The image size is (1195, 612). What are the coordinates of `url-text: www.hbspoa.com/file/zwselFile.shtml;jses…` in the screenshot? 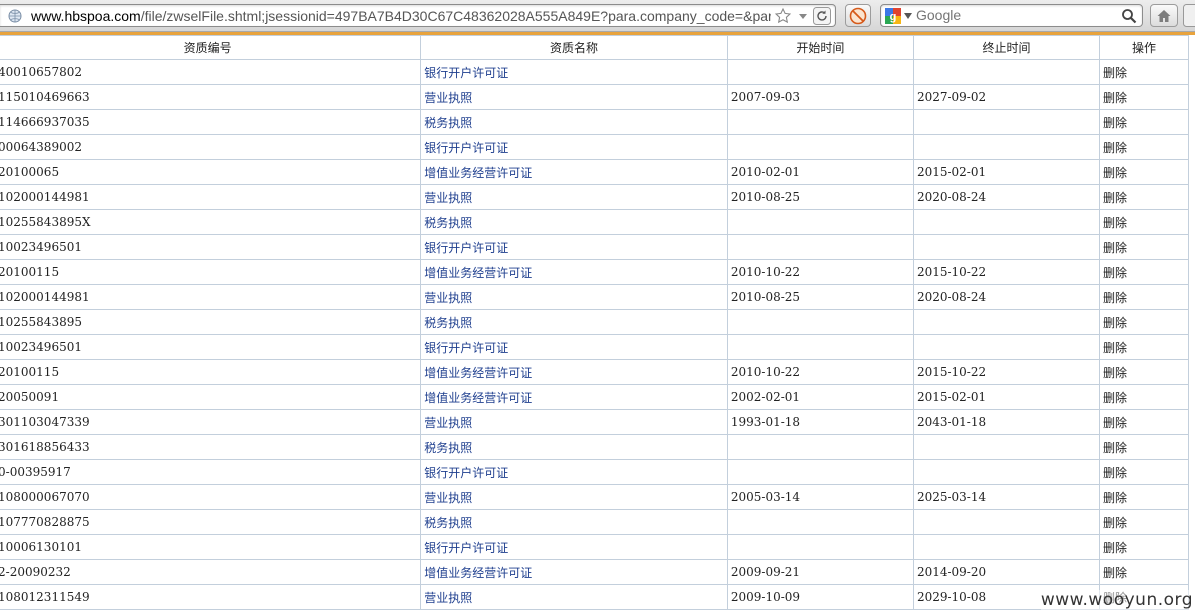 It's located at (401, 16).